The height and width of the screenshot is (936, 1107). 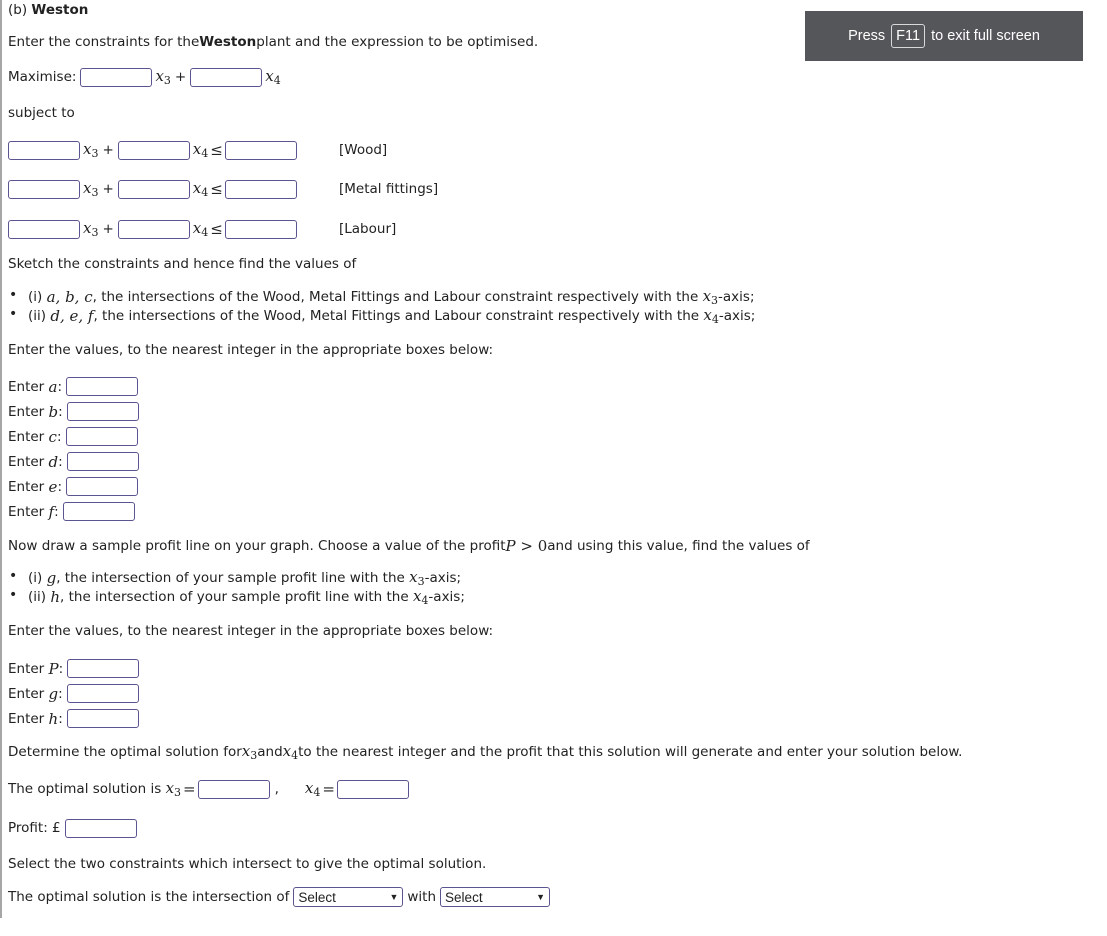 I want to click on profit-row: Profit: £, so click(x=74, y=828).